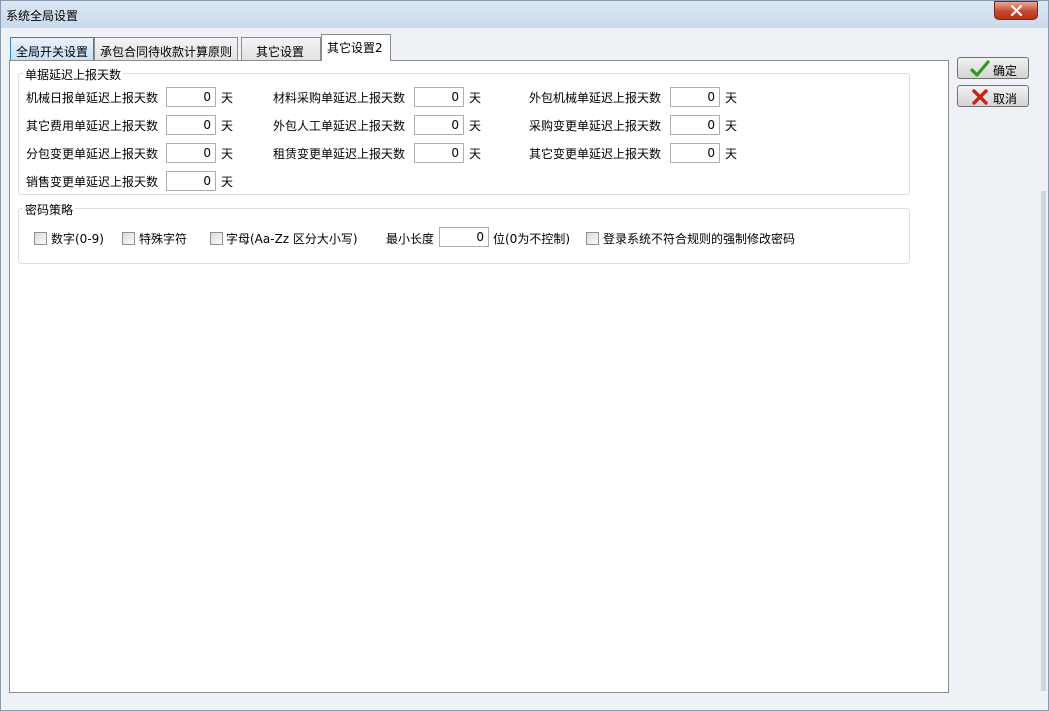 This screenshot has height=711, width=1049. What do you see at coordinates (595, 126) in the screenshot?
I see `purchase-change-label: 采购变更单延迟上报天数` at bounding box center [595, 126].